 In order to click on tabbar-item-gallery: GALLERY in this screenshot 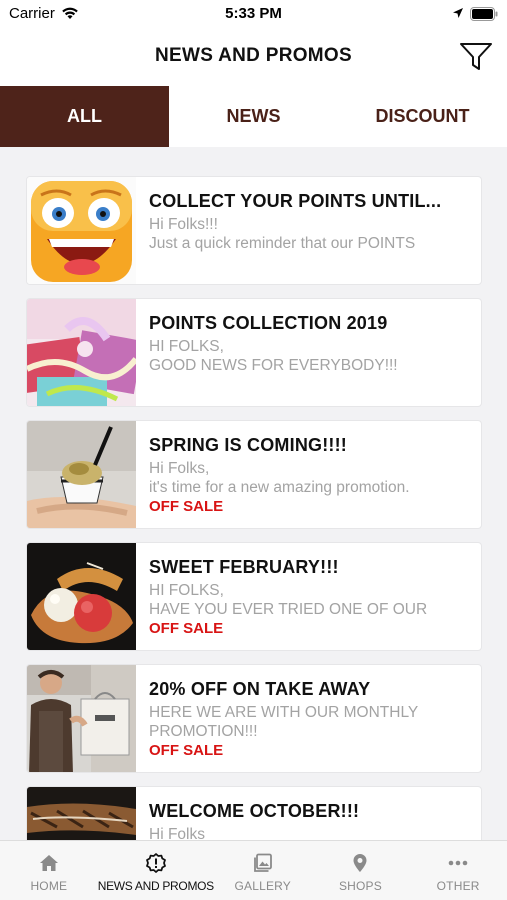, I will do `click(263, 870)`.